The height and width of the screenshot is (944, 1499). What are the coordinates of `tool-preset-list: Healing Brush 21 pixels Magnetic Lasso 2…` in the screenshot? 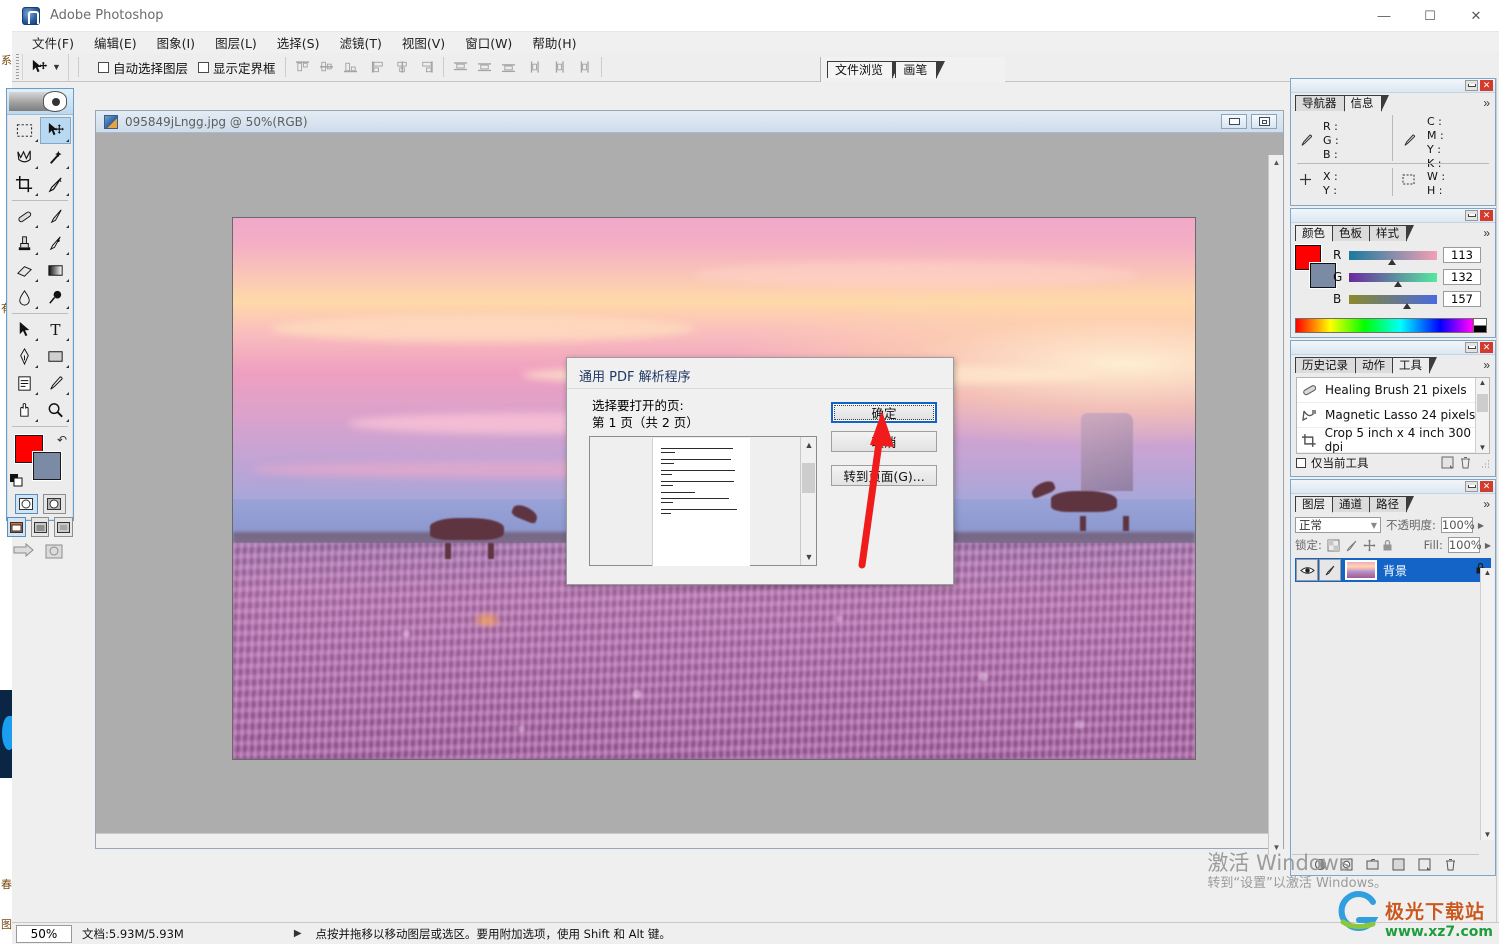 It's located at (1393, 415).